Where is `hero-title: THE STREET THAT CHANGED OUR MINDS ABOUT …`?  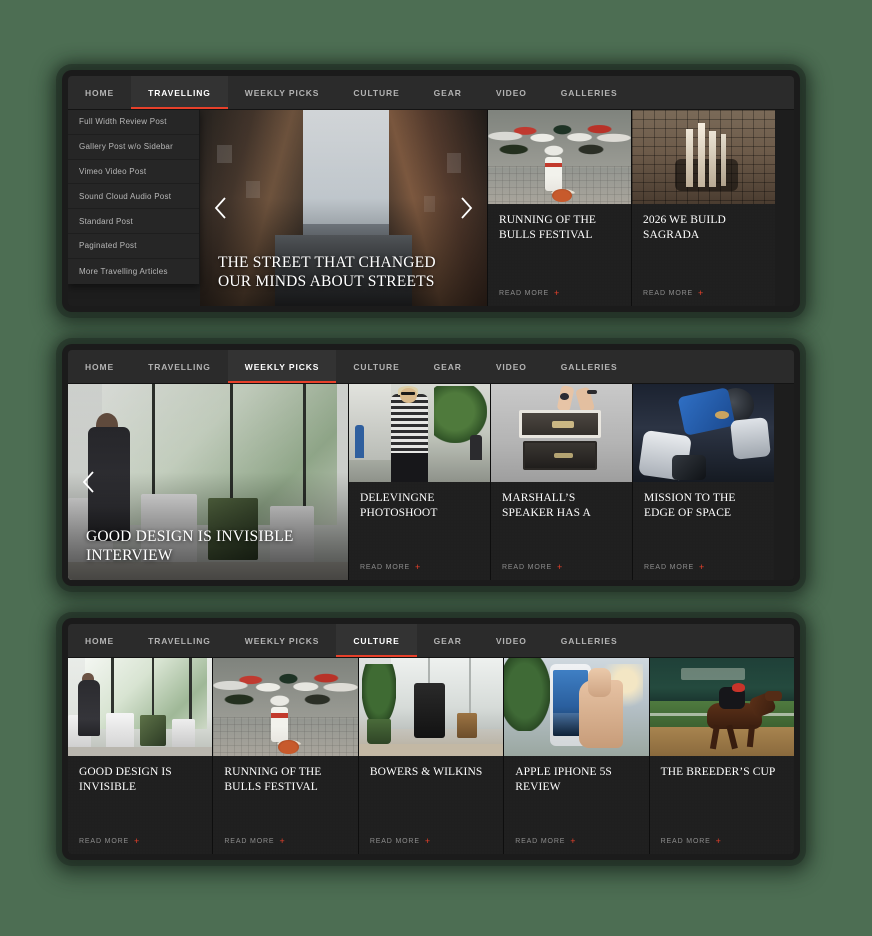
hero-title: THE STREET THAT CHANGED OUR MINDS ABOUT … is located at coordinates (327, 272).